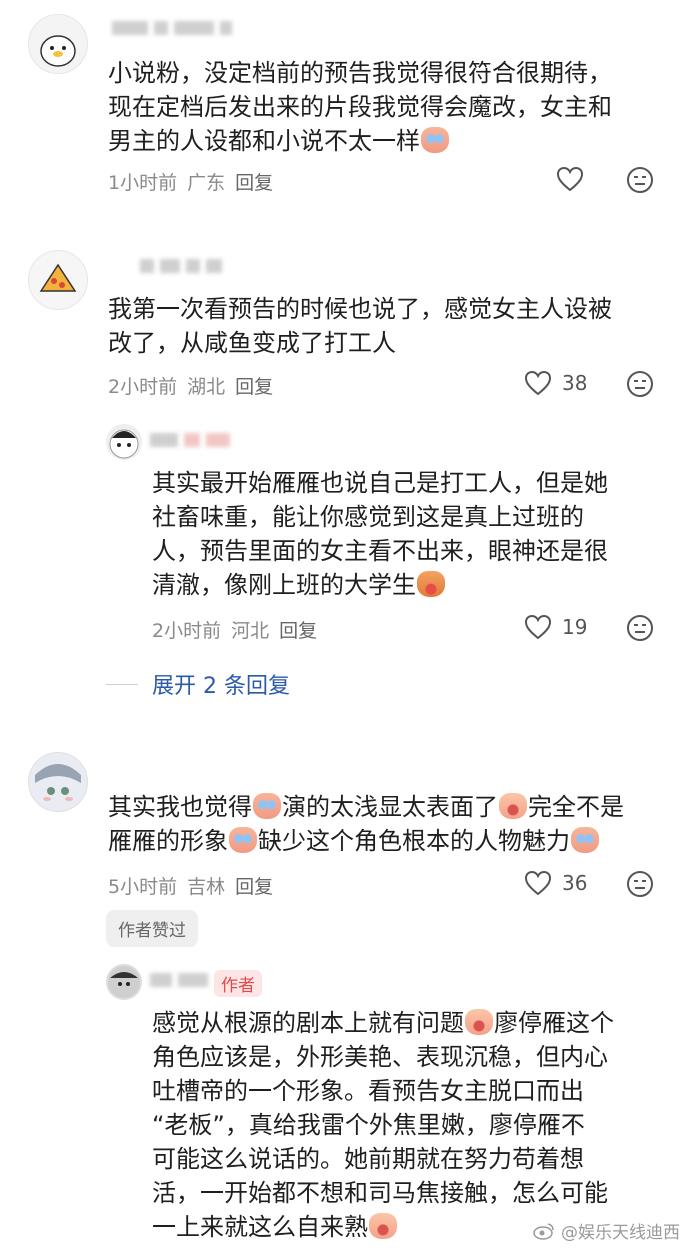 Image resolution: width=690 pixels, height=1253 pixels. I want to click on author-tag: 作者, so click(238, 983).